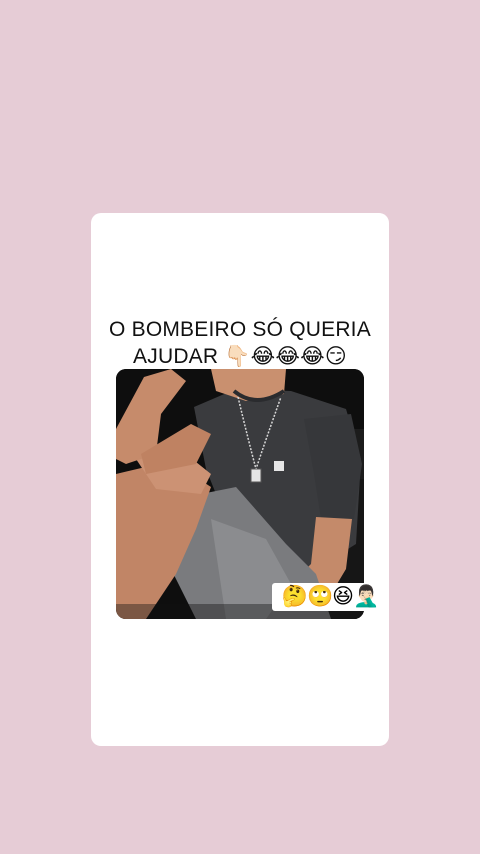  What do you see at coordinates (240, 343) in the screenshot?
I see `post-caption: O BOMBEIRO SÓ QUERIA AJUDAR 👇🏻😂😂😂😏` at bounding box center [240, 343].